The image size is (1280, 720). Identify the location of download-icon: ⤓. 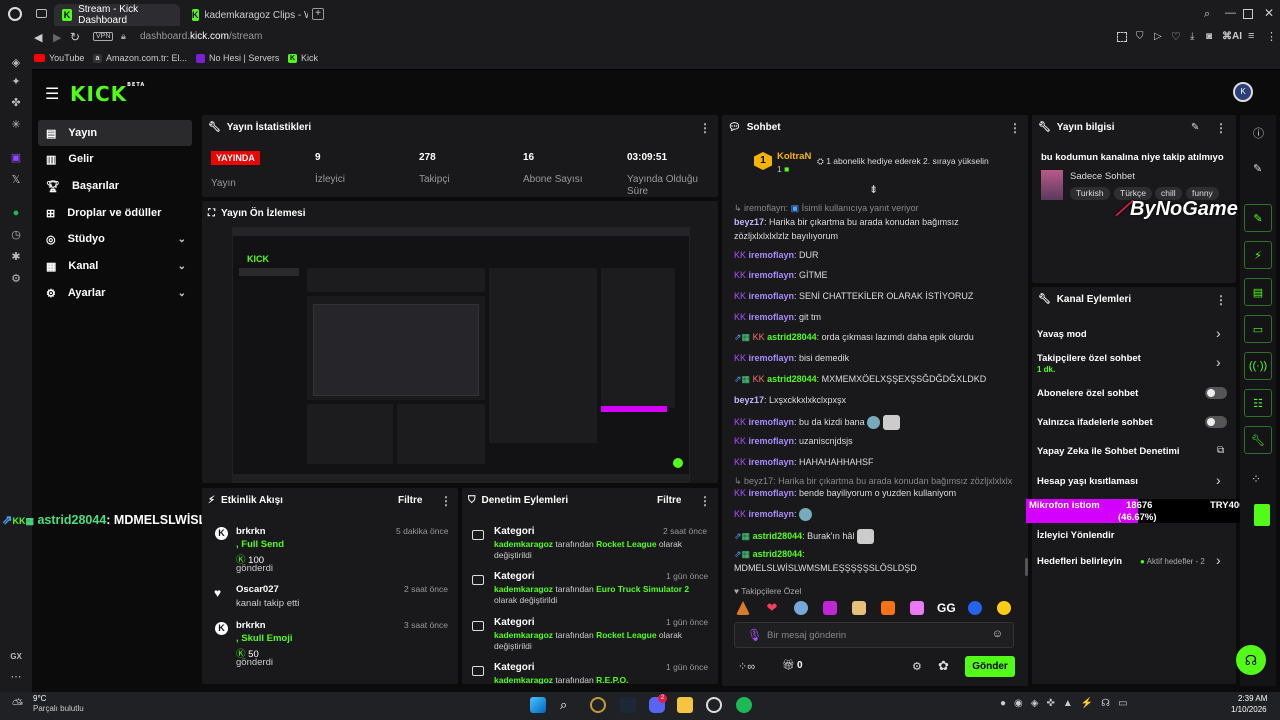
(1192, 36).